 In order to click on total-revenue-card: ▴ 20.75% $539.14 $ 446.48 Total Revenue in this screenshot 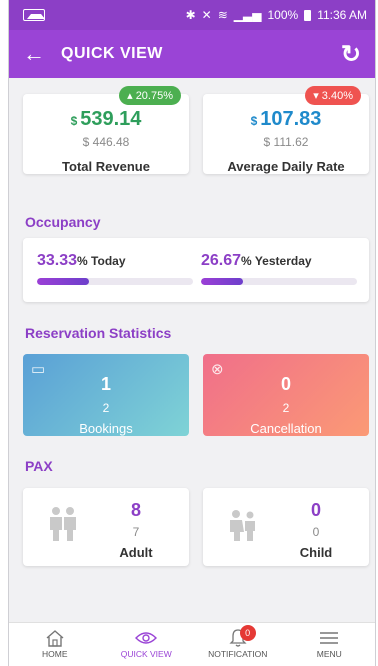, I will do `click(106, 130)`.